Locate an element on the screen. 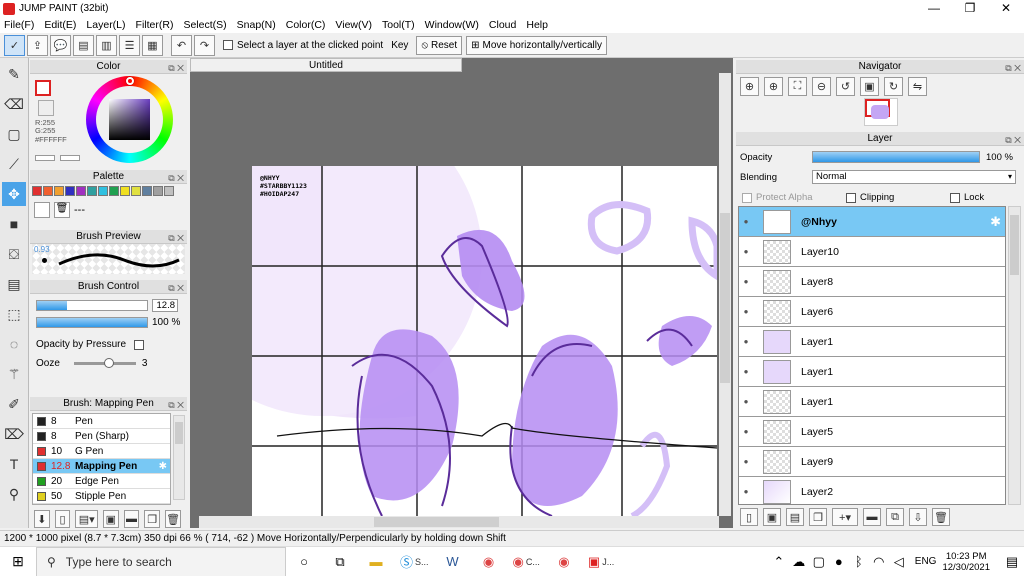 The height and width of the screenshot is (576, 1024). cortana-icon: ○ is located at coordinates (304, 562).